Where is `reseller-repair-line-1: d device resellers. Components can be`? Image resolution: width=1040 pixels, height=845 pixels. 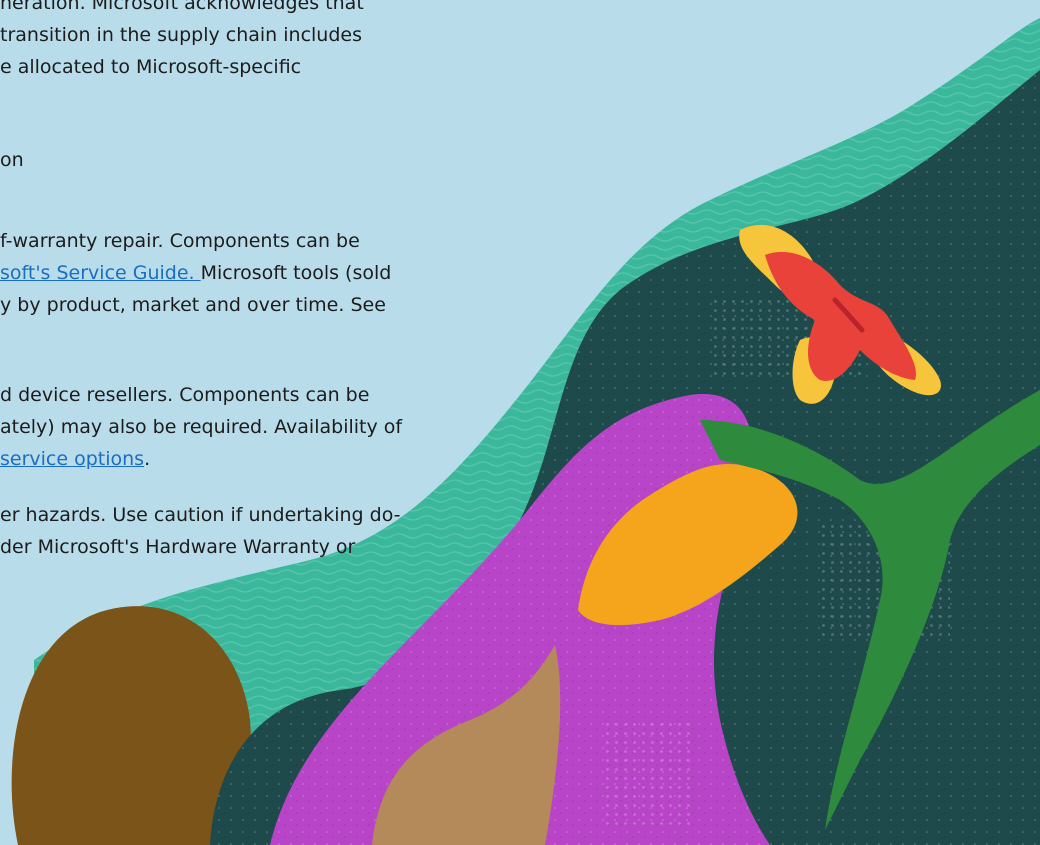
reseller-repair-line-1: d device resellers. Components can be is located at coordinates (185, 395).